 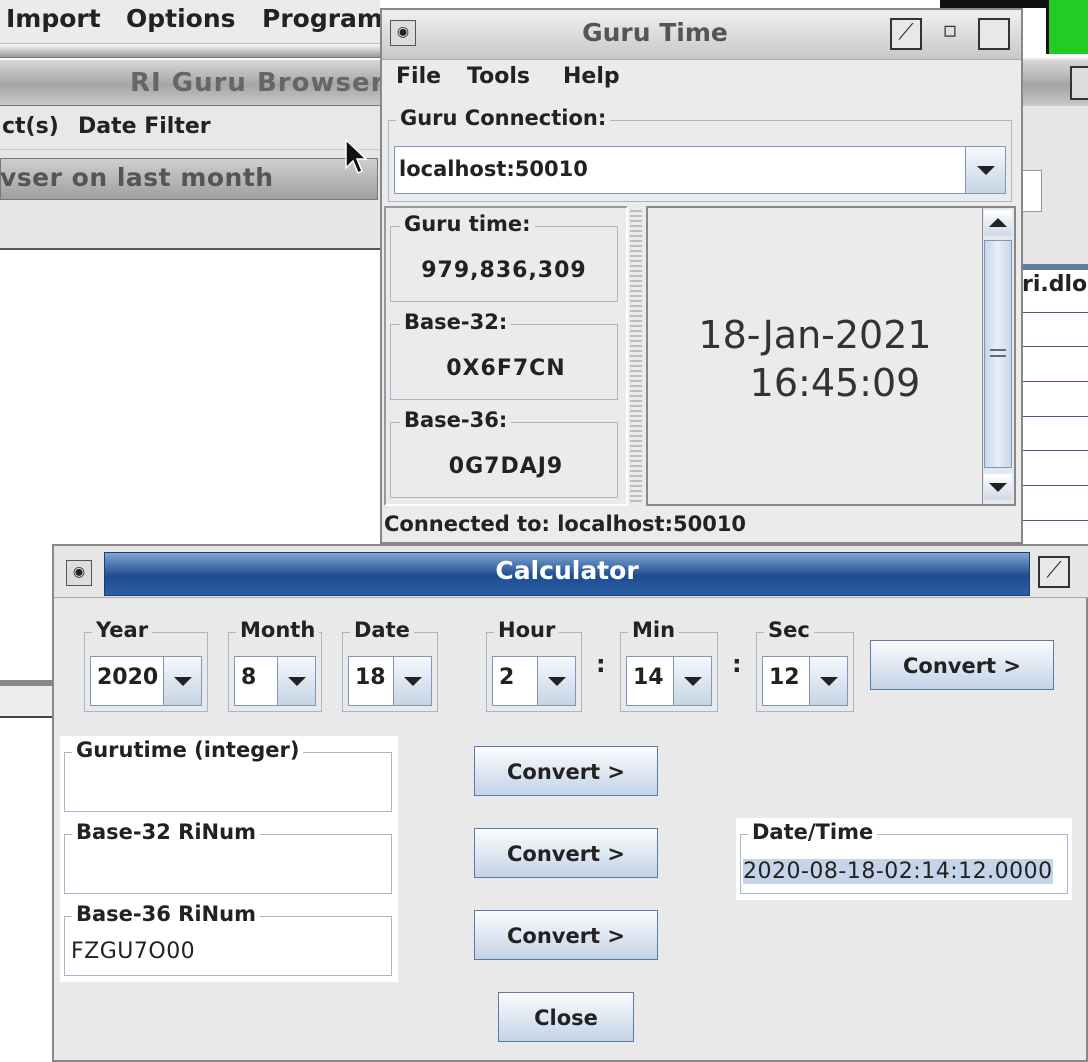 I want to click on connection-value: localhost:50010, so click(x=493, y=169).